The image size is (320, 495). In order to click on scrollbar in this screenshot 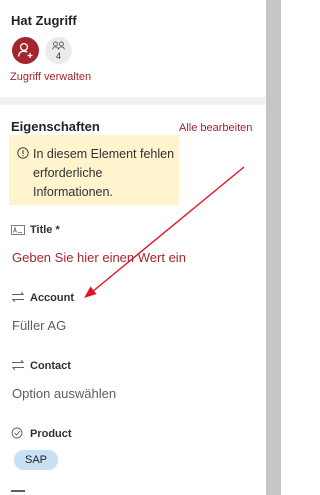, I will do `click(273, 247)`.